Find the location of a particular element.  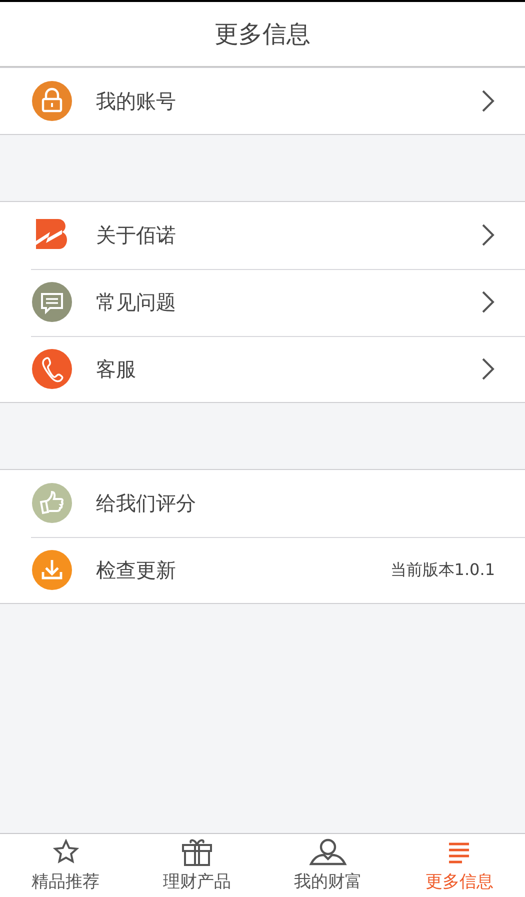

tab: 精品推荐 is located at coordinates (66, 865).